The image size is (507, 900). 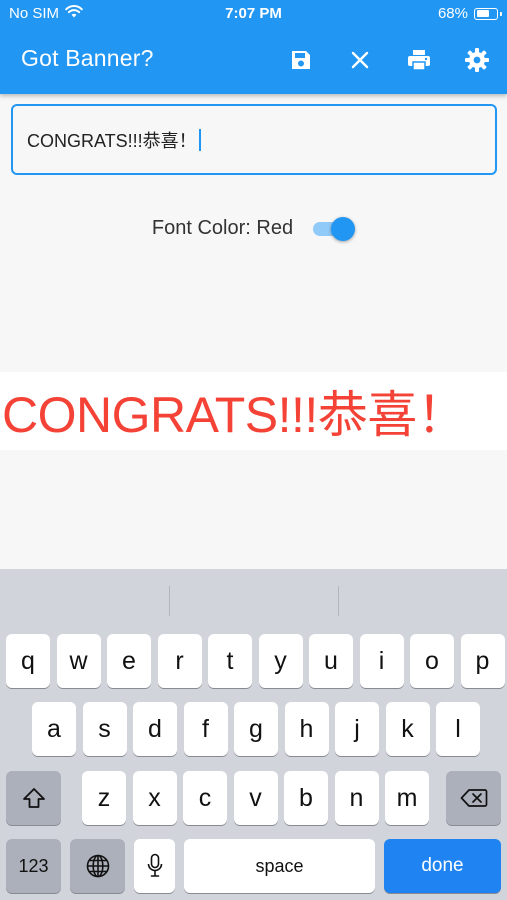 I want to click on key-l: l, so click(x=458, y=729).